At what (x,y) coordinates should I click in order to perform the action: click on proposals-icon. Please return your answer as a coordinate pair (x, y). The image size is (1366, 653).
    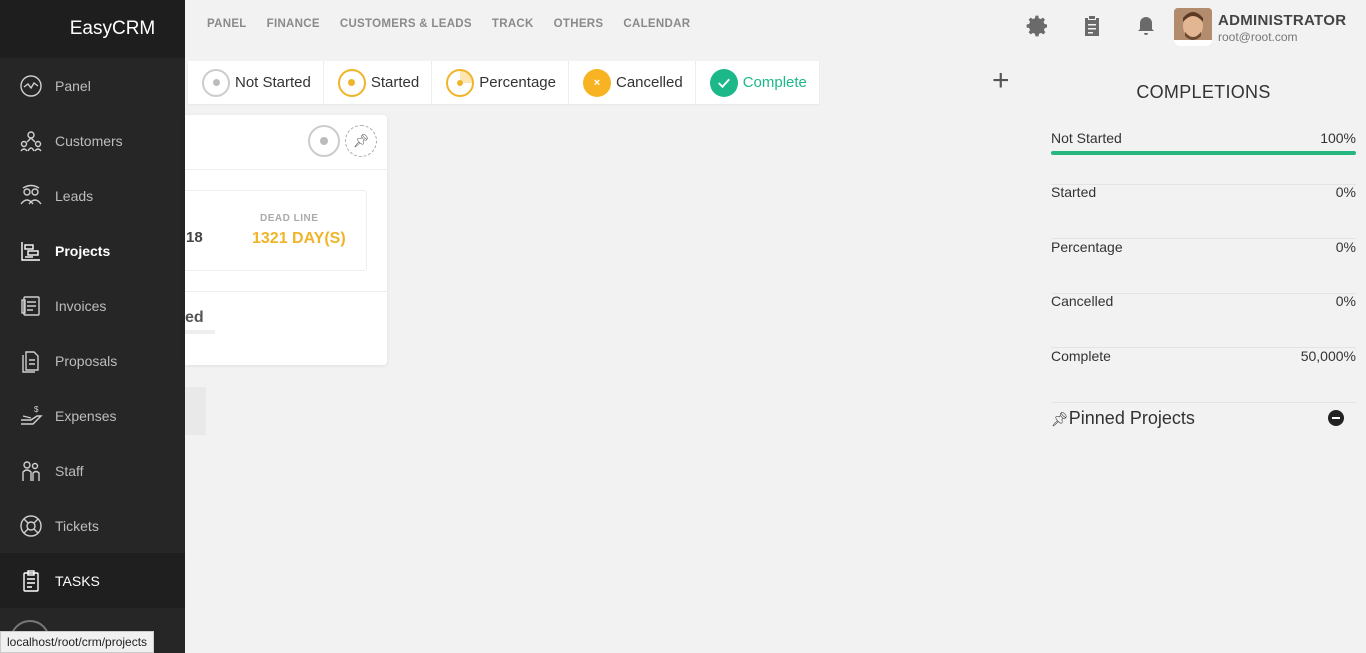
    Looking at the image, I should click on (31, 361).